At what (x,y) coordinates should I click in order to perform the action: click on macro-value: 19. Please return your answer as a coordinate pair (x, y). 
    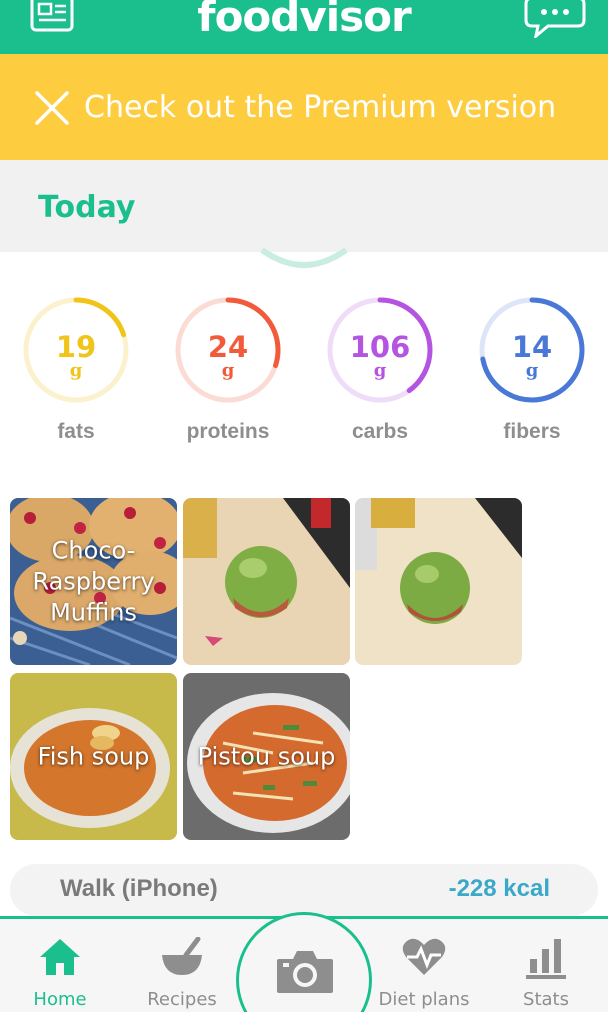
    Looking at the image, I should click on (76, 347).